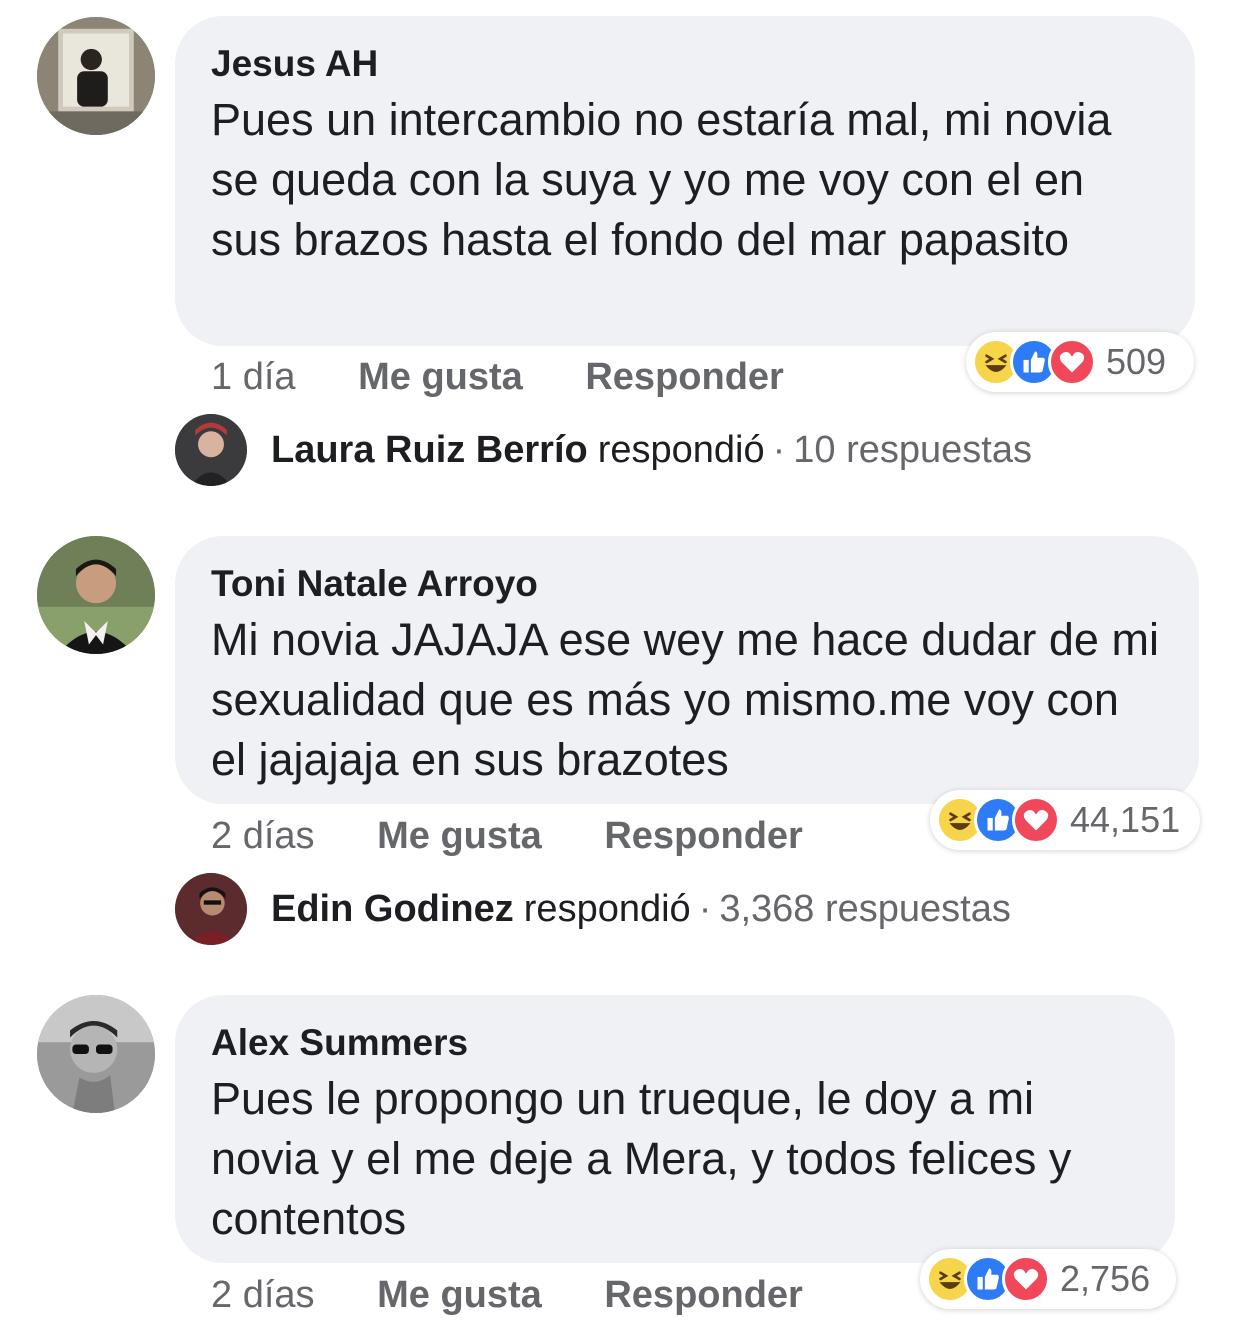 This screenshot has width=1242, height=1338. What do you see at coordinates (675, 1043) in the screenshot?
I see `comment-author: Alex Summers` at bounding box center [675, 1043].